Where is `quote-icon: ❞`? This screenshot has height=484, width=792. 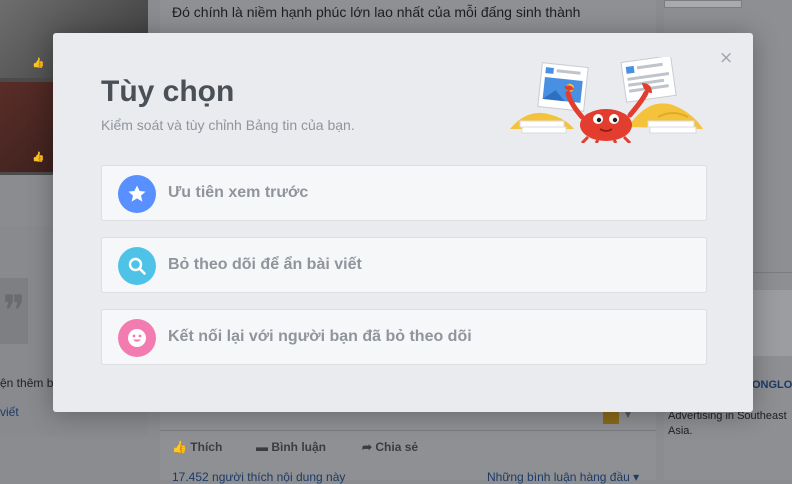
quote-icon: ❞ is located at coordinates (14, 311).